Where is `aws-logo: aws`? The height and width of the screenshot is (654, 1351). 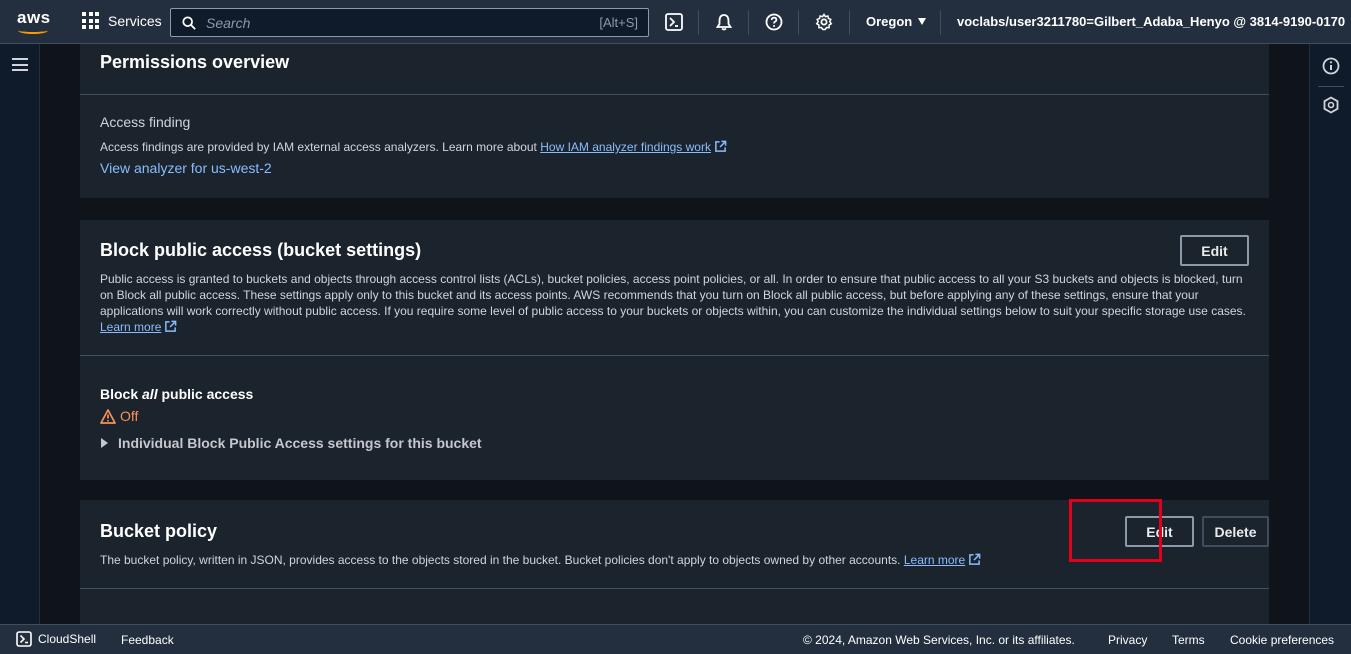
aws-logo: aws is located at coordinates (33, 22).